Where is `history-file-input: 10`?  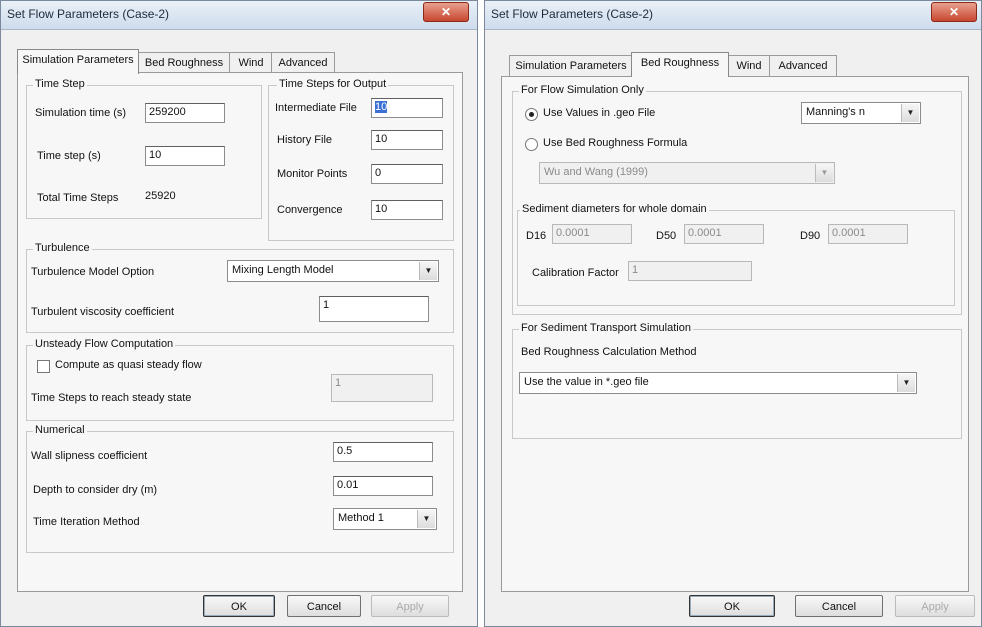 history-file-input: 10 is located at coordinates (407, 140).